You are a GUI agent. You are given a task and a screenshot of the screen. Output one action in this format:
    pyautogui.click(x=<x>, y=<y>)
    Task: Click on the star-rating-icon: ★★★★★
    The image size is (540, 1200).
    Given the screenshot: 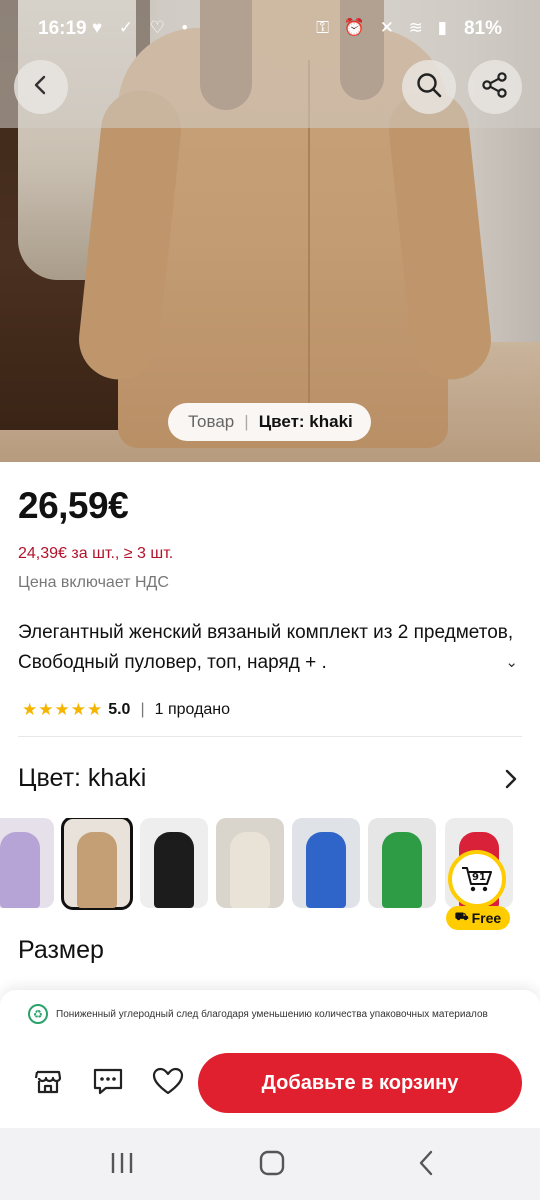 What is the action you would take?
    pyautogui.click(x=63, y=709)
    